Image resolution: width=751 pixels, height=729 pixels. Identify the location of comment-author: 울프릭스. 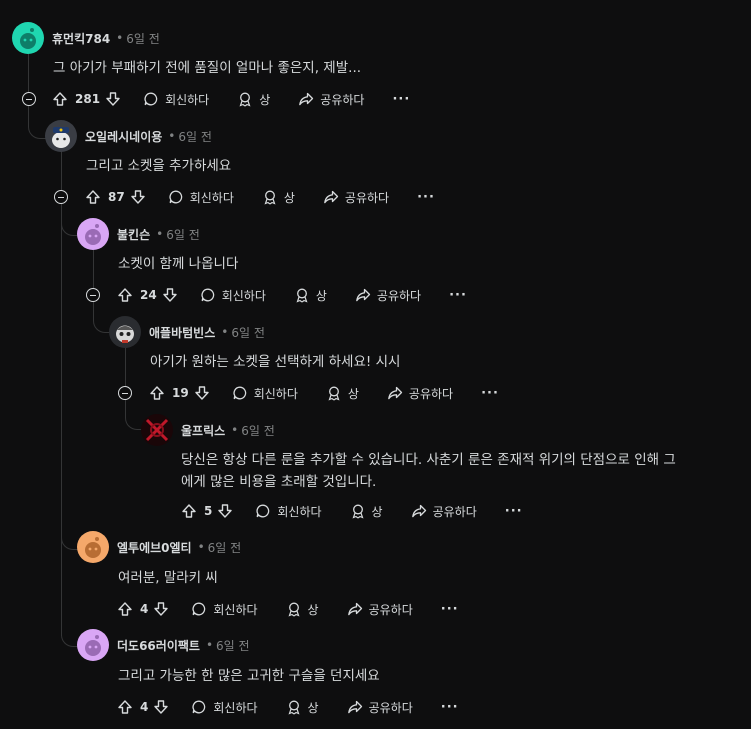
(203, 430).